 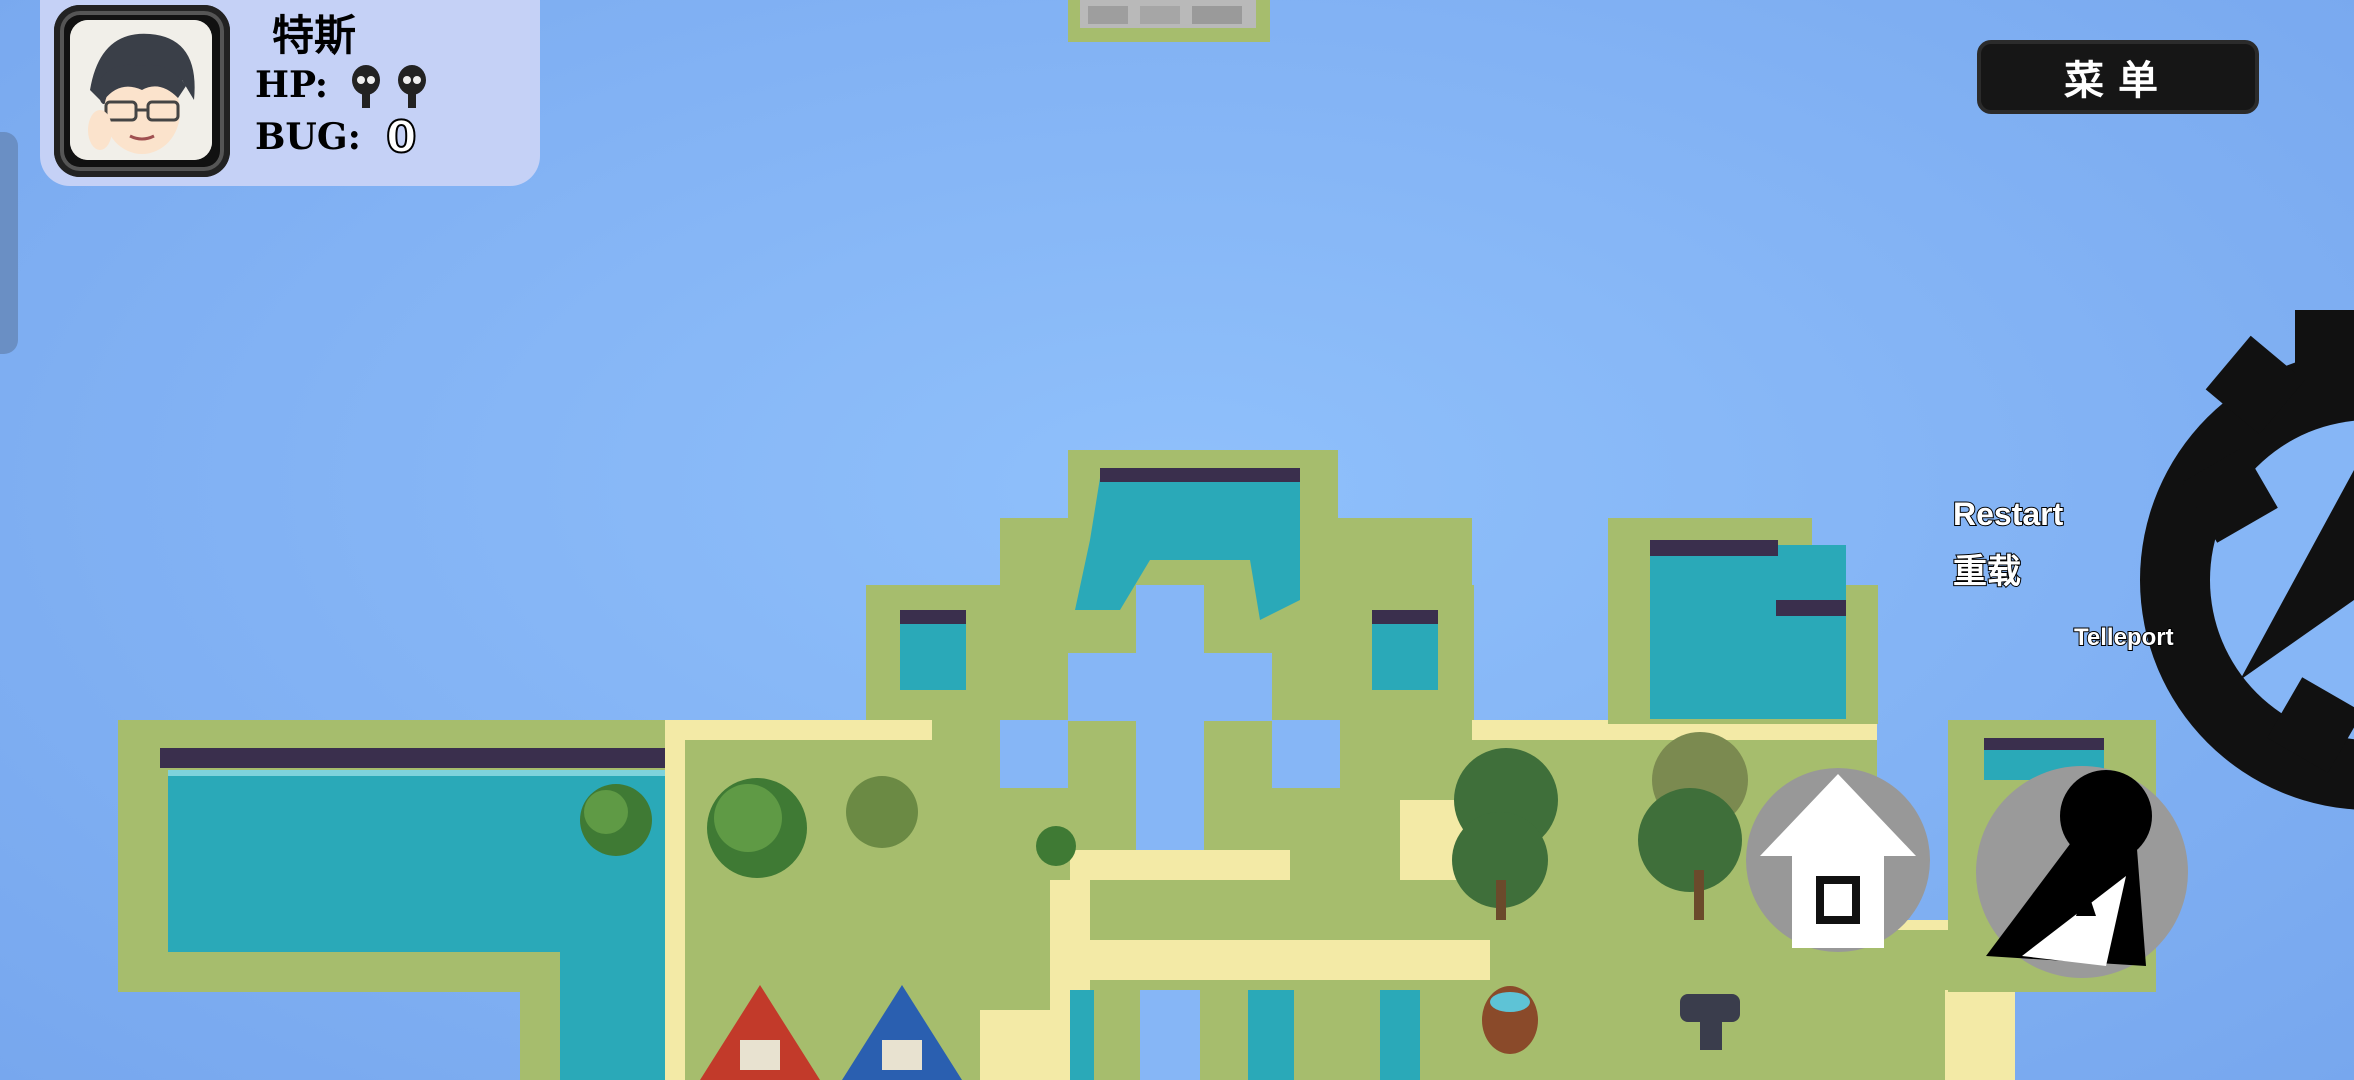 What do you see at coordinates (292, 85) in the screenshot?
I see `hp-label: HP:` at bounding box center [292, 85].